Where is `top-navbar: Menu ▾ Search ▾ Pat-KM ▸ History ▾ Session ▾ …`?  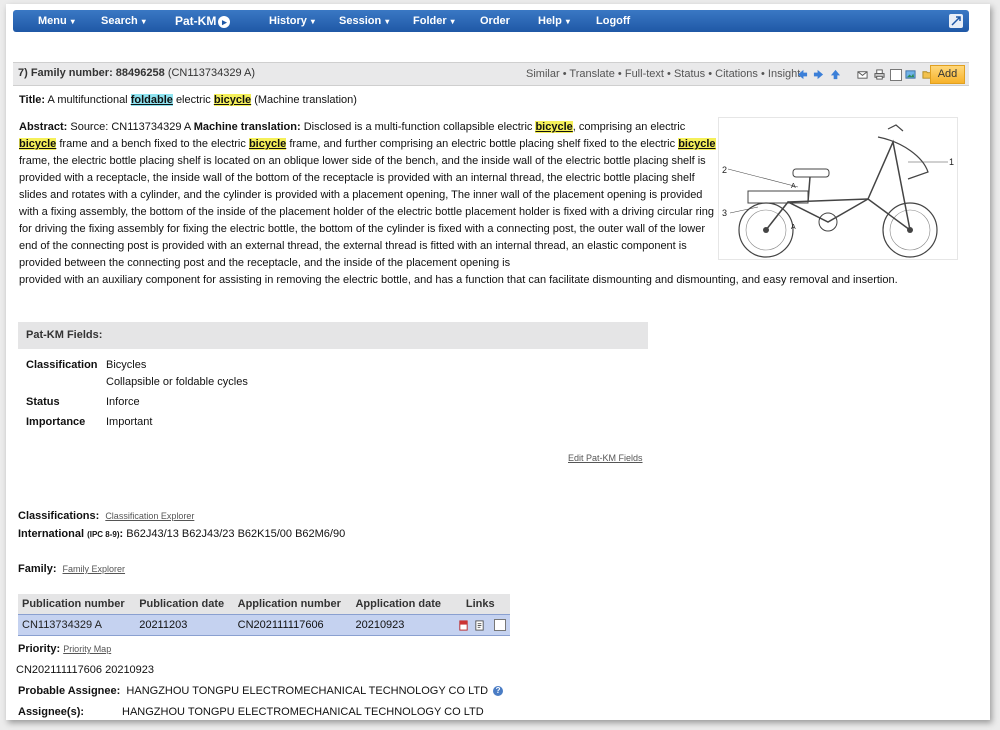 top-navbar: Menu ▾ Search ▾ Pat-KM ▸ History ▾ Session ▾ … is located at coordinates (491, 21).